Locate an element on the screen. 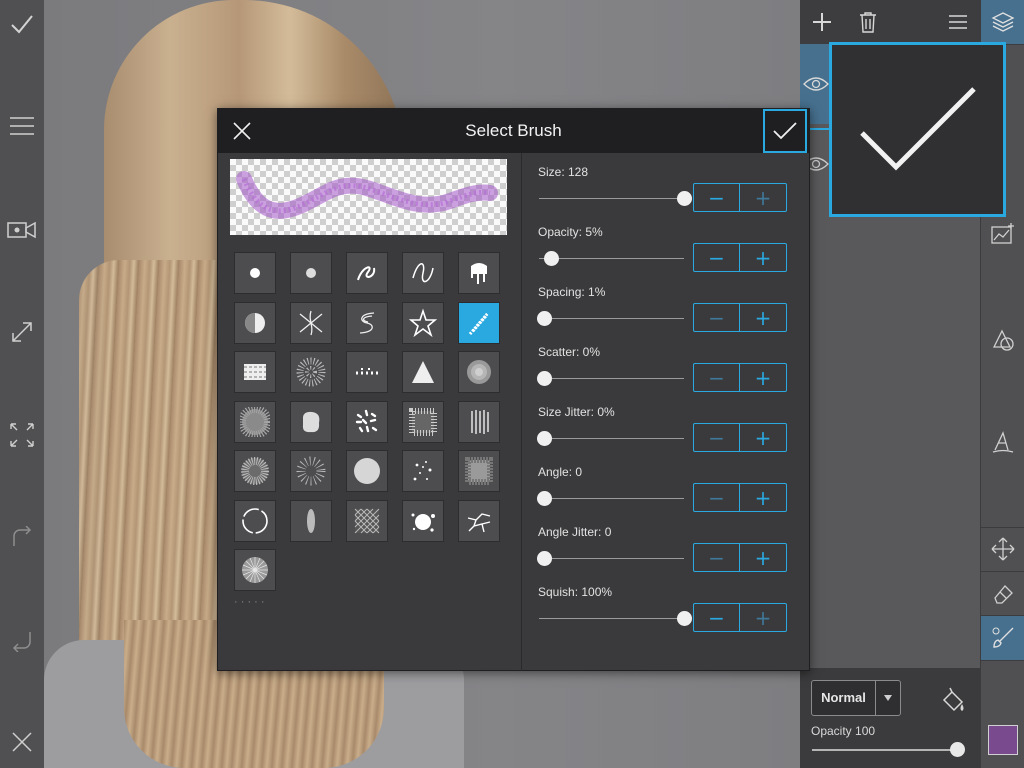 Image resolution: width=1024 pixels, height=768 pixels. close-icon is located at coordinates (242, 131).